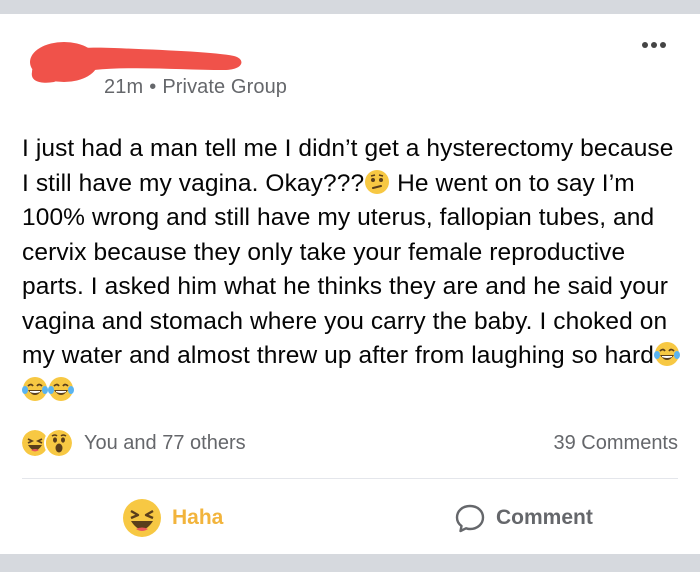  I want to click on divider, so click(350, 478).